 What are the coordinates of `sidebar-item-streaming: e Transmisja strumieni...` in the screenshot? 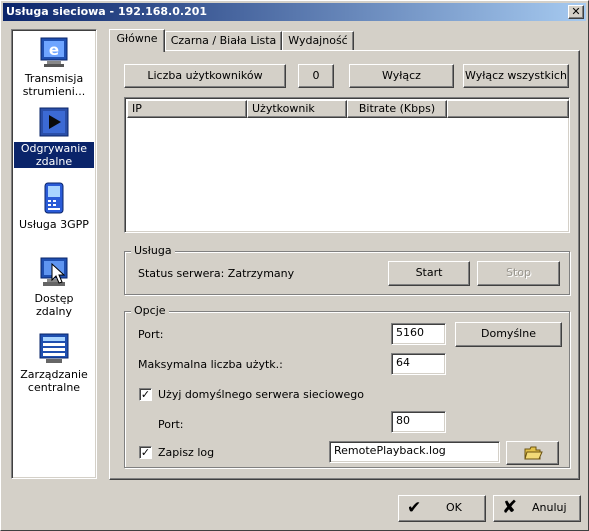 It's located at (54, 67).